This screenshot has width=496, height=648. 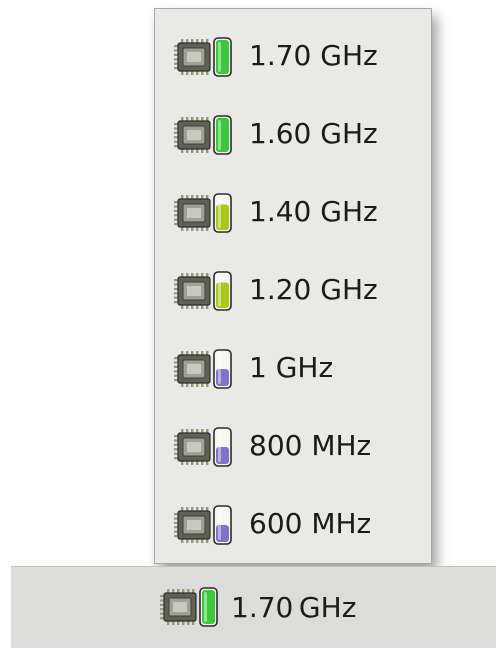 I want to click on menu-item-freq-1: 1.60 GHz, so click(x=293, y=134).